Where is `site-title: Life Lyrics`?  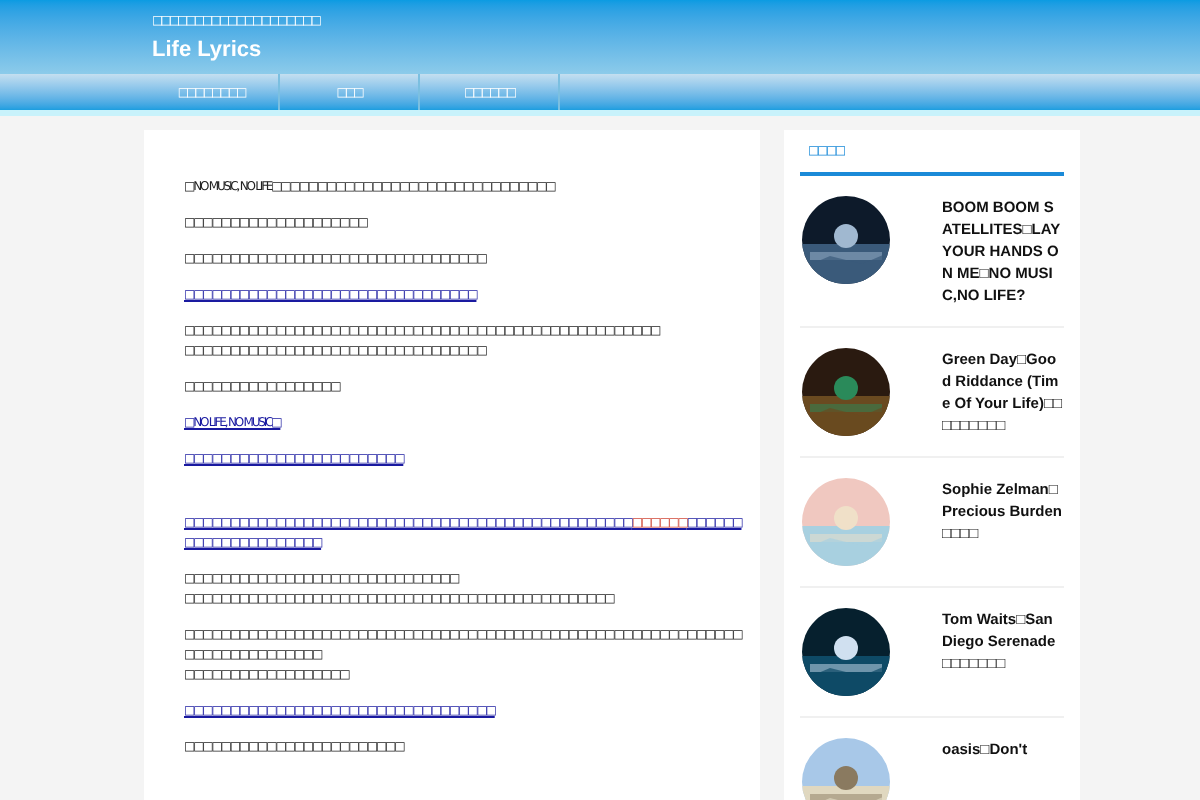 site-title: Life Lyrics is located at coordinates (208, 51).